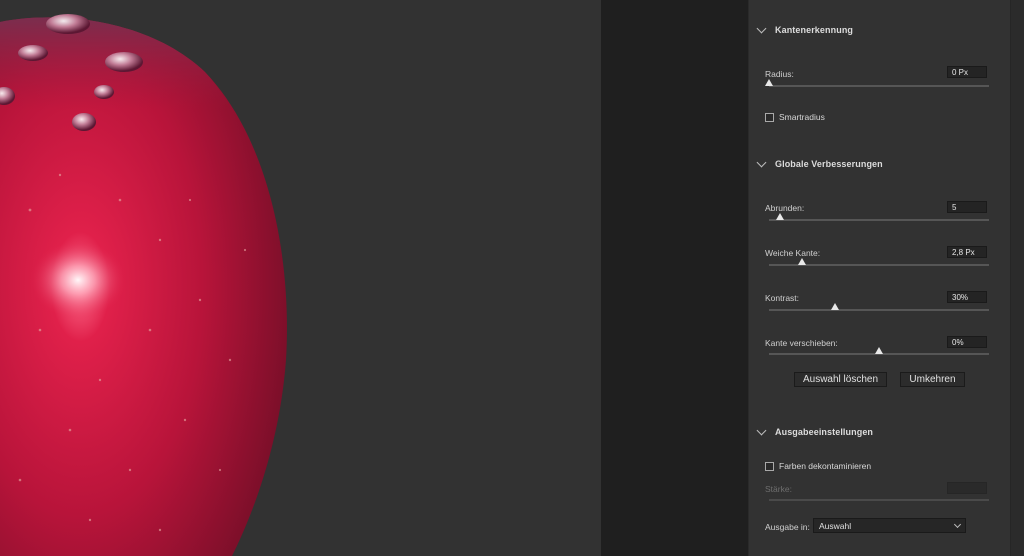 This screenshot has width=1024, height=556. I want to click on feather-input: 2,8 Px, so click(967, 252).